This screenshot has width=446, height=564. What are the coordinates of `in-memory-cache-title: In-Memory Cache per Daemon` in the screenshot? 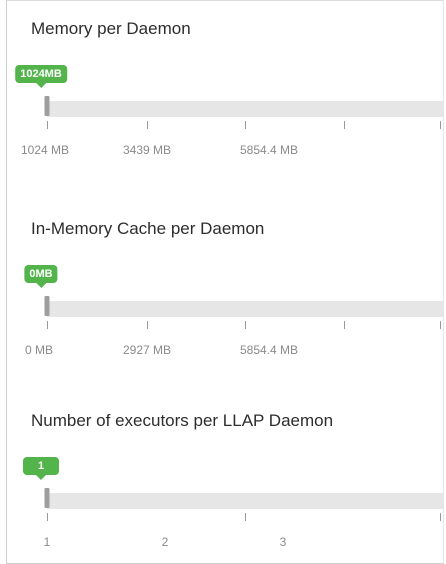 It's located at (148, 228).